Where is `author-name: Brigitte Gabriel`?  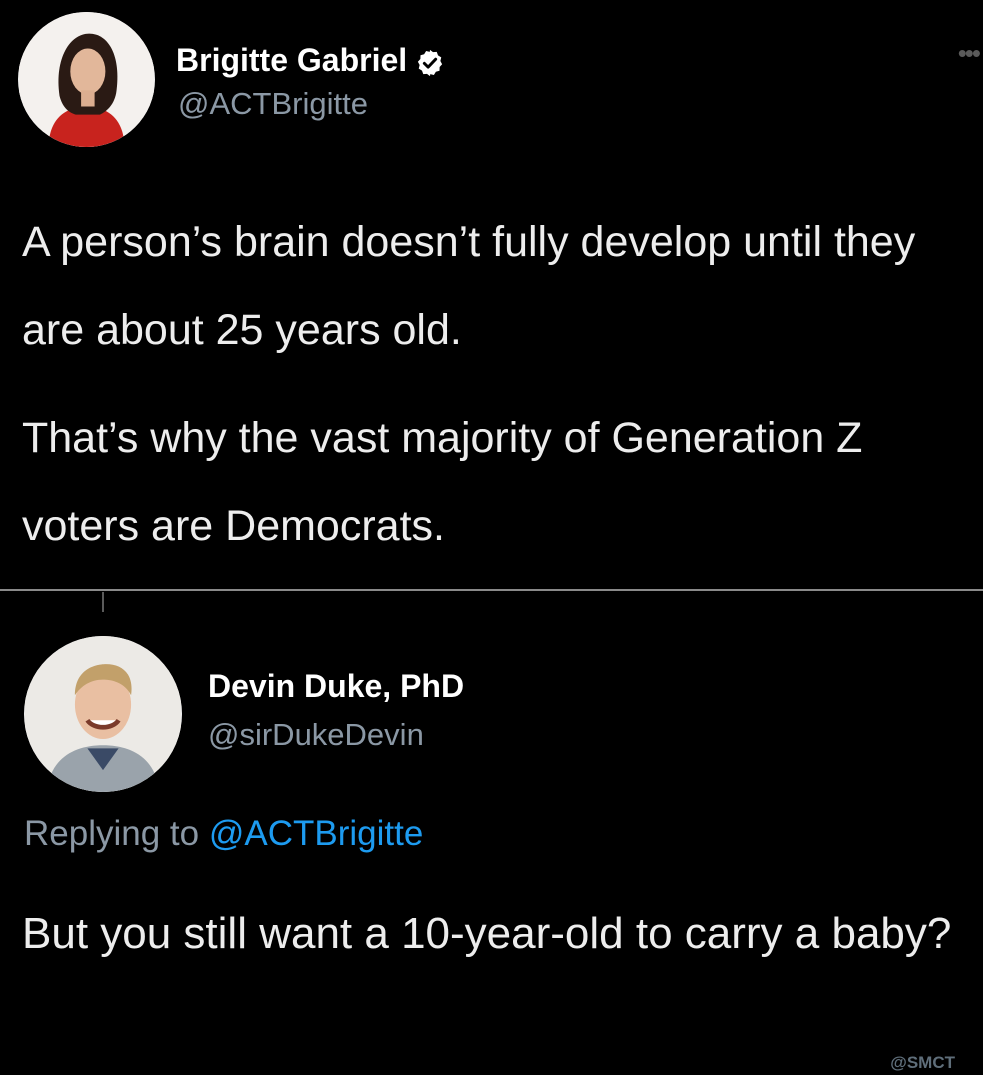
author-name: Brigitte Gabriel is located at coordinates (291, 60).